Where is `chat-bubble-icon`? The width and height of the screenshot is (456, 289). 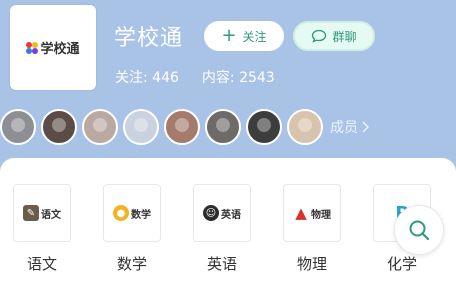
chat-bubble-icon is located at coordinates (319, 36).